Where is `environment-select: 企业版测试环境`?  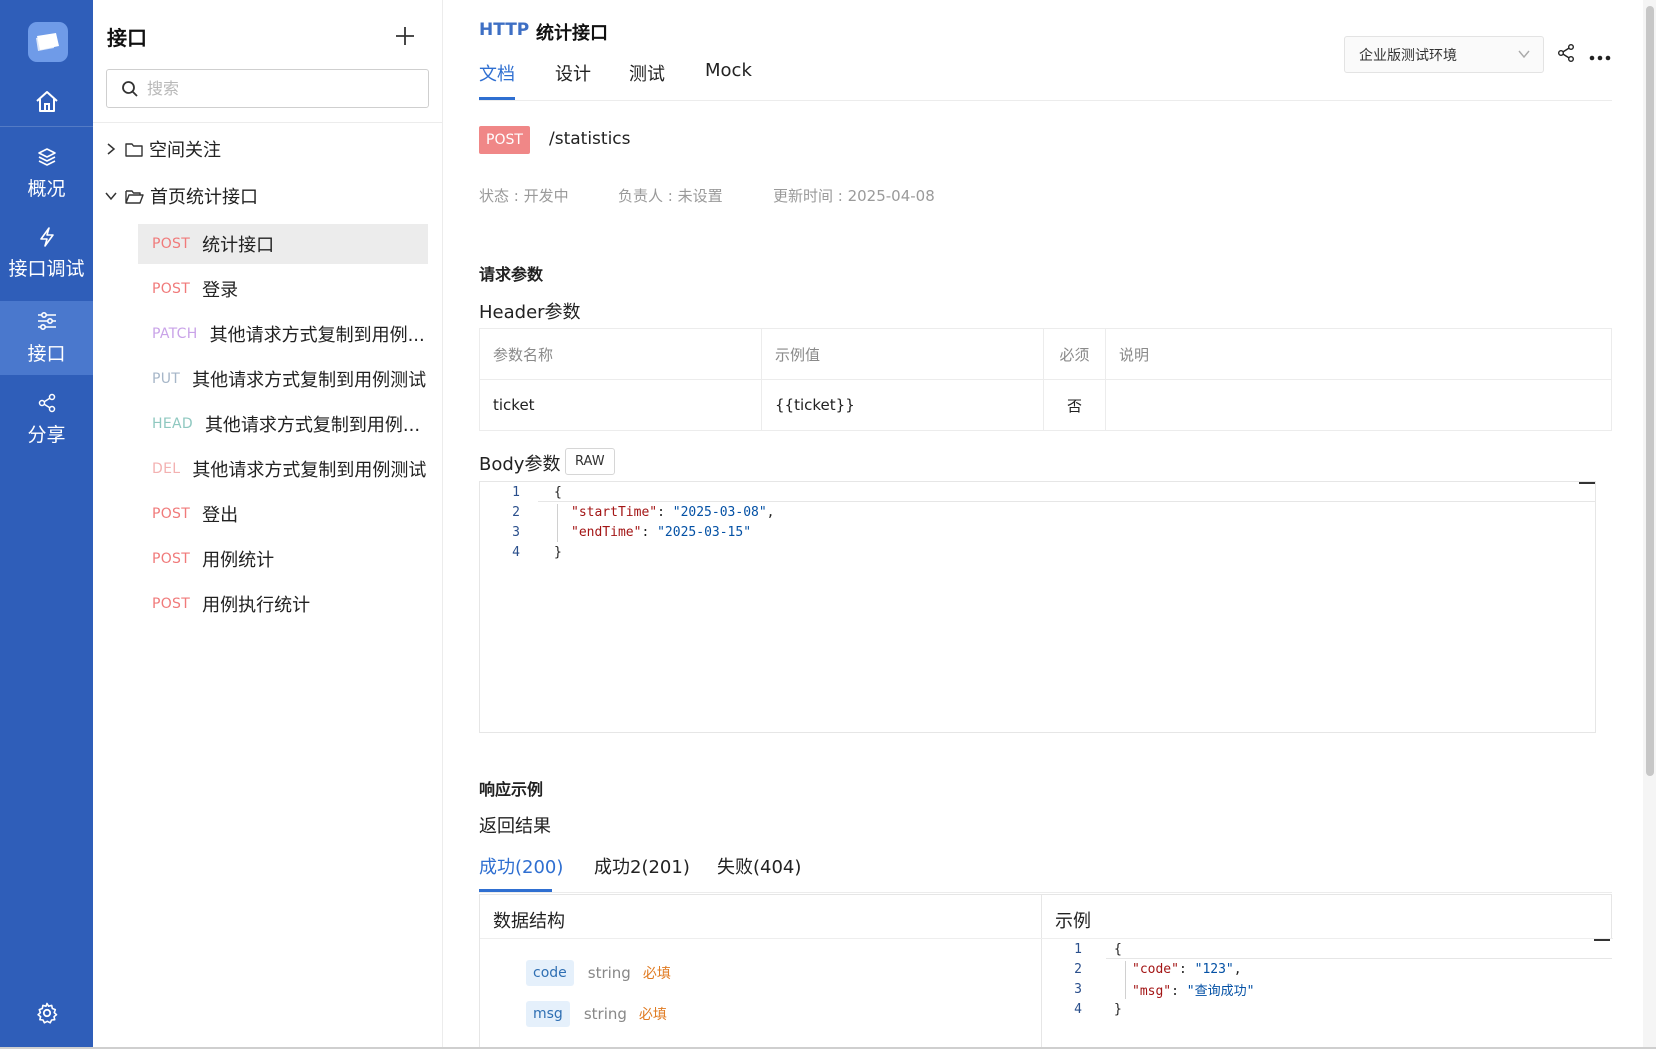
environment-select: 企业版测试环境 is located at coordinates (1444, 54).